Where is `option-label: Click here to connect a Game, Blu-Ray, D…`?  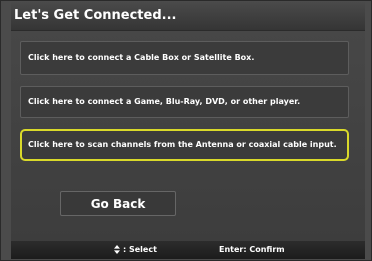
option-label: Click here to connect a Game, Blu-Ray, D… is located at coordinates (164, 101).